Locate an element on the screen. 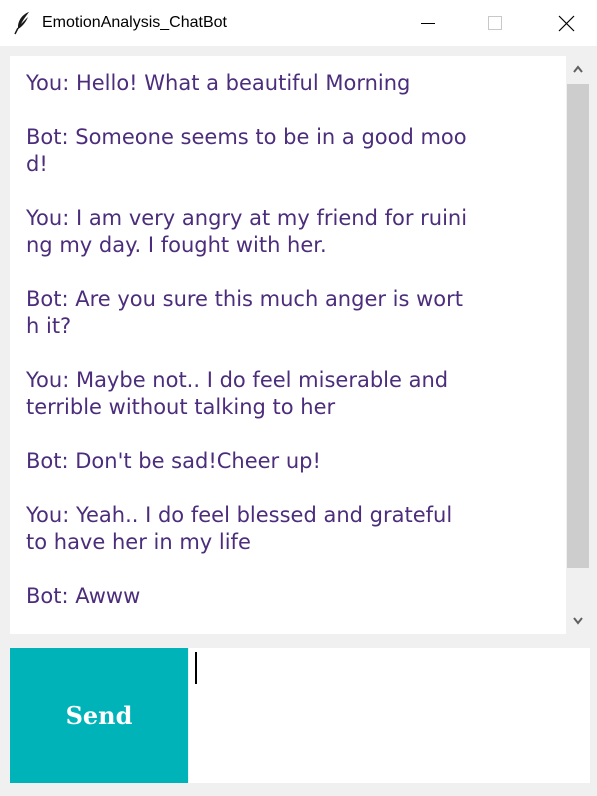 The height and width of the screenshot is (796, 597). chat-line: Bot: Someone seems to be in a good moo is located at coordinates (246, 137).